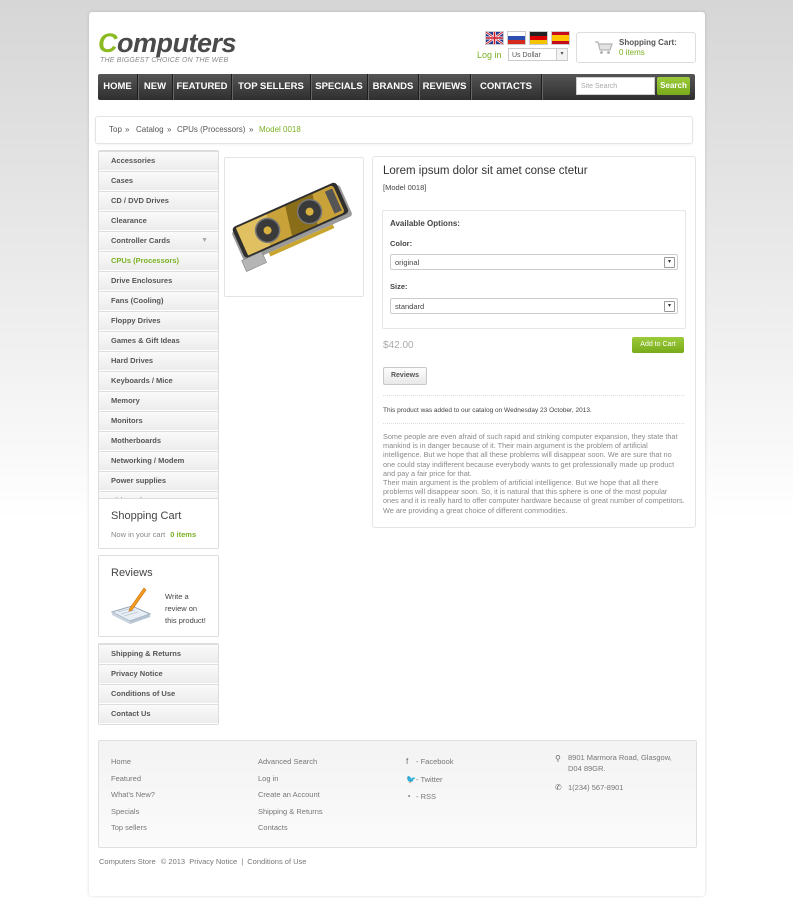 The width and height of the screenshot is (793, 900). I want to click on logo-letter: C, so click(108, 43).